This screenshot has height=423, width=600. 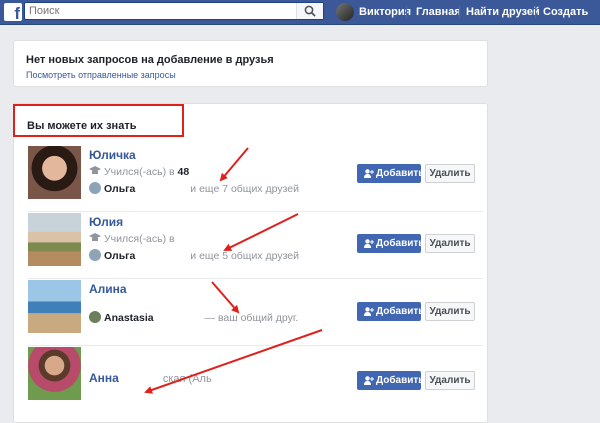 What do you see at coordinates (438, 12) in the screenshot?
I see `nav-home: Главная` at bounding box center [438, 12].